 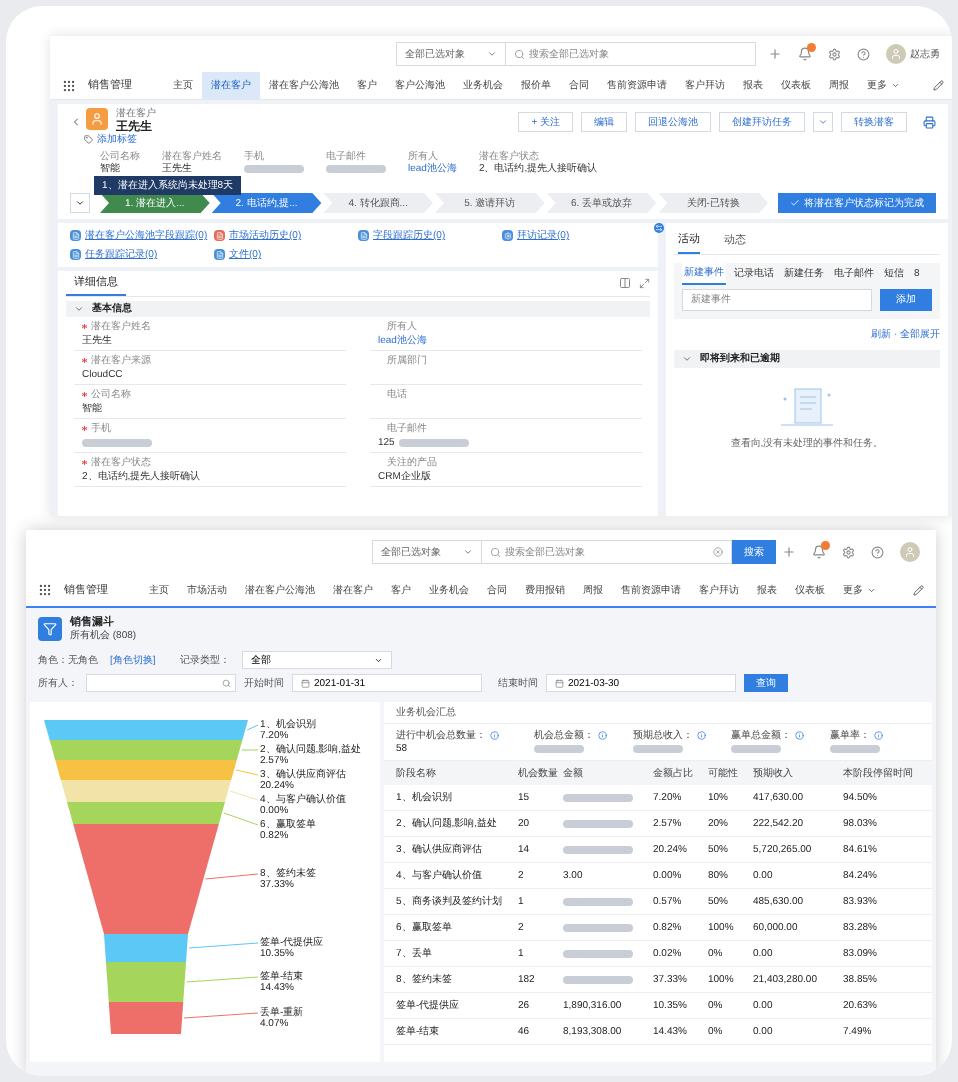 I want to click on collapse-button, so click(x=80, y=203).